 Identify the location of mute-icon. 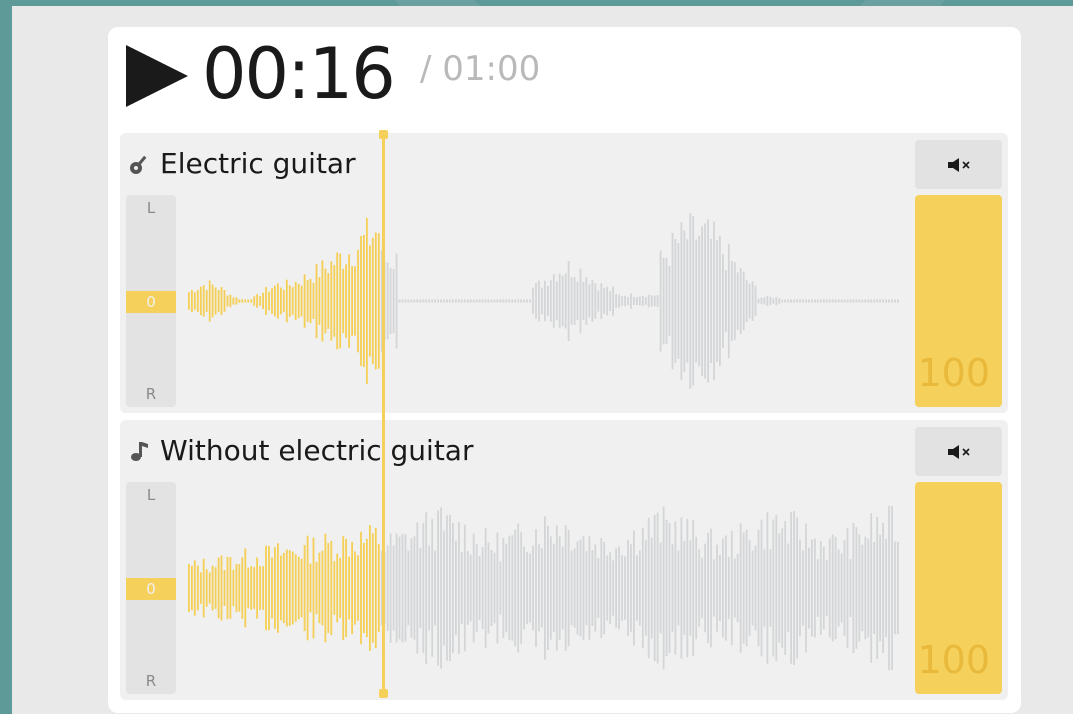
(958, 451).